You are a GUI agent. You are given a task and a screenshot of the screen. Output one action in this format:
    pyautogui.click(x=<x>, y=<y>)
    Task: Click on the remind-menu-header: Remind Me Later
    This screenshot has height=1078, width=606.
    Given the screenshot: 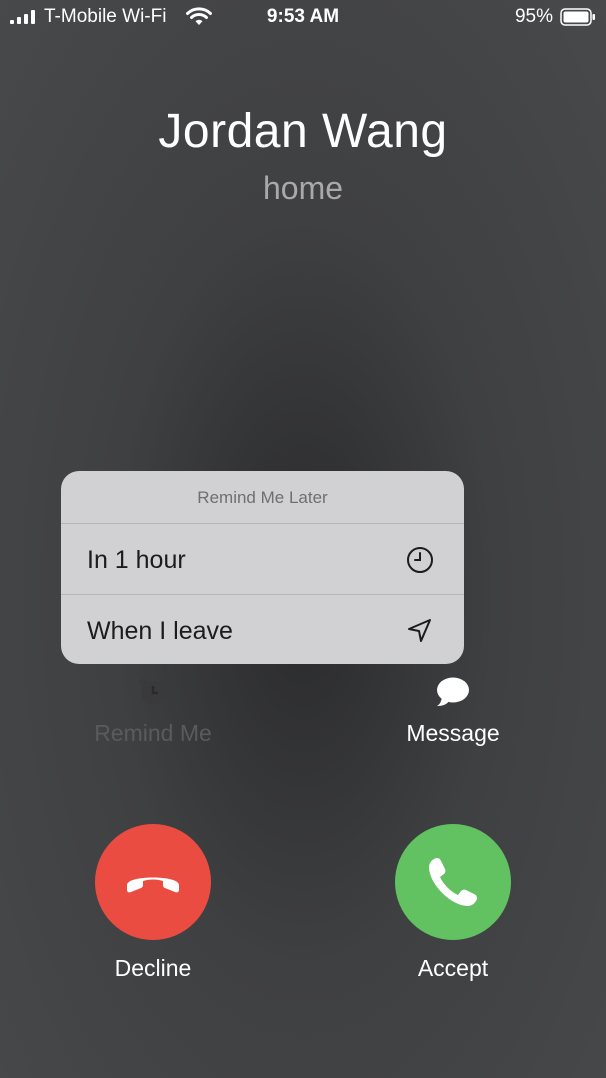 What is the action you would take?
    pyautogui.click(x=262, y=497)
    